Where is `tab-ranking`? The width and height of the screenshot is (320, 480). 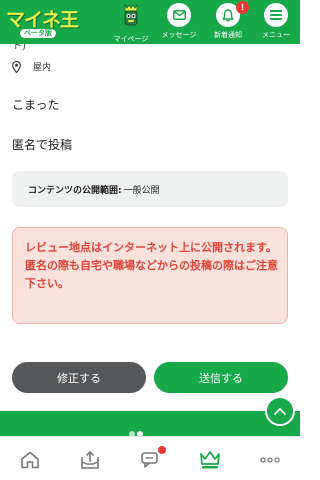 tab-ranking is located at coordinates (210, 460).